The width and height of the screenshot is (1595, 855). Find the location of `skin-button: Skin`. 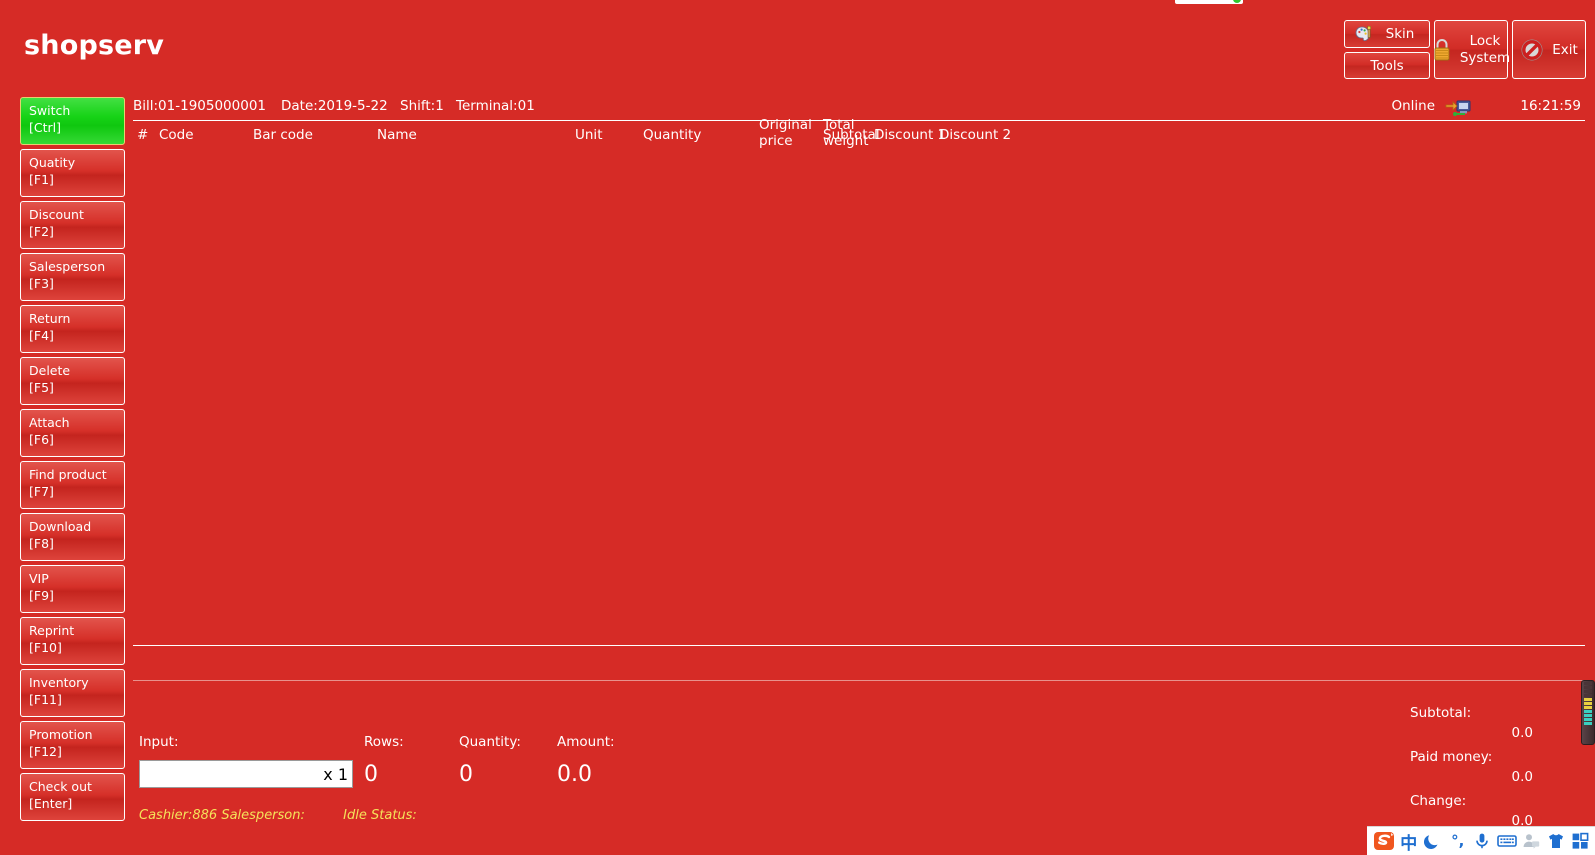

skin-button: Skin is located at coordinates (1387, 34).